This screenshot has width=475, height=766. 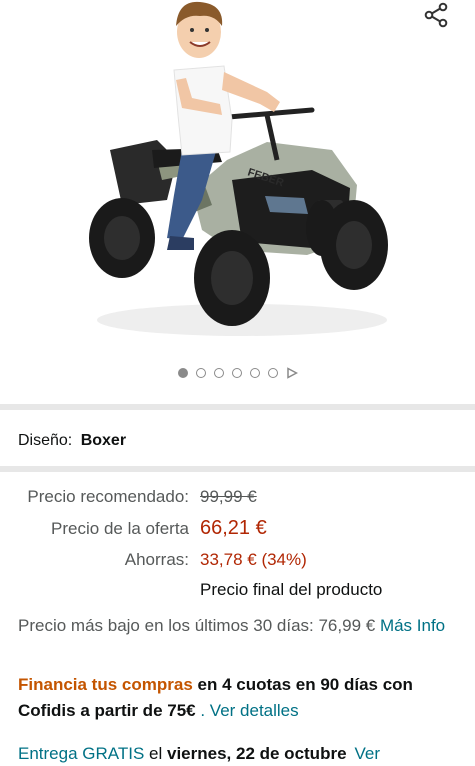 What do you see at coordinates (368, 753) in the screenshot?
I see `delivery-details-link: Ver` at bounding box center [368, 753].